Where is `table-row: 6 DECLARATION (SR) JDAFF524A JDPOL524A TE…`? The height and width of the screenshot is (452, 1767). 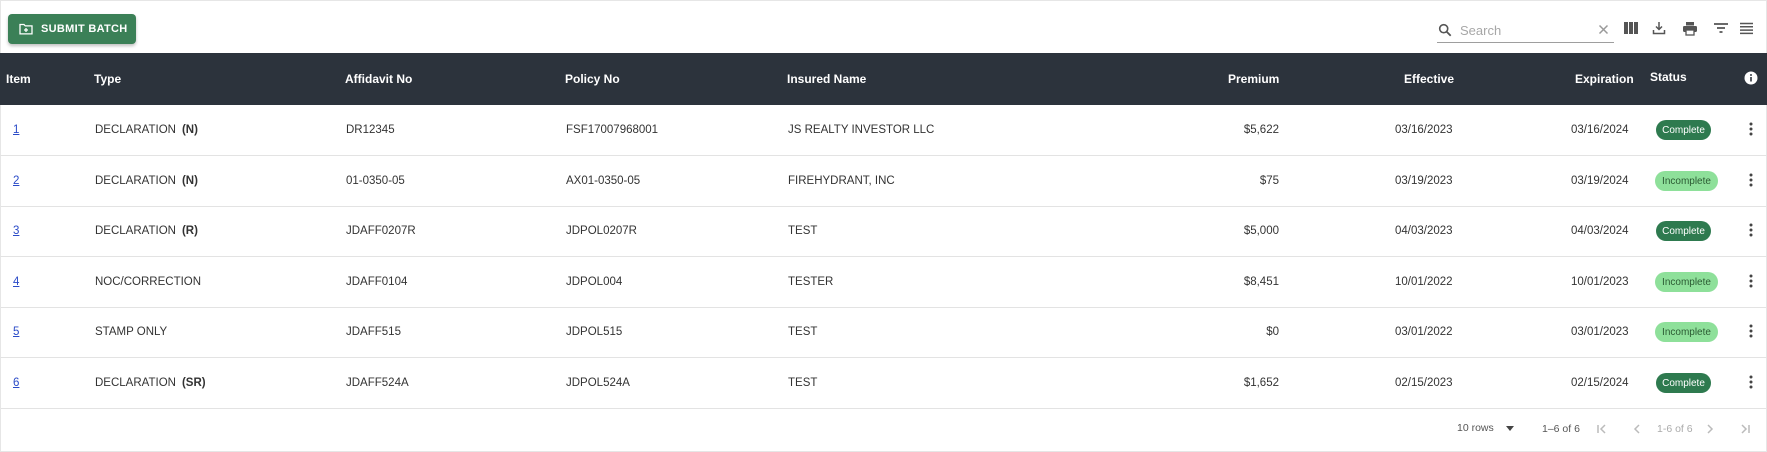 table-row: 6 DECLARATION (SR) JDAFF524A JDPOL524A TE… is located at coordinates (883, 383).